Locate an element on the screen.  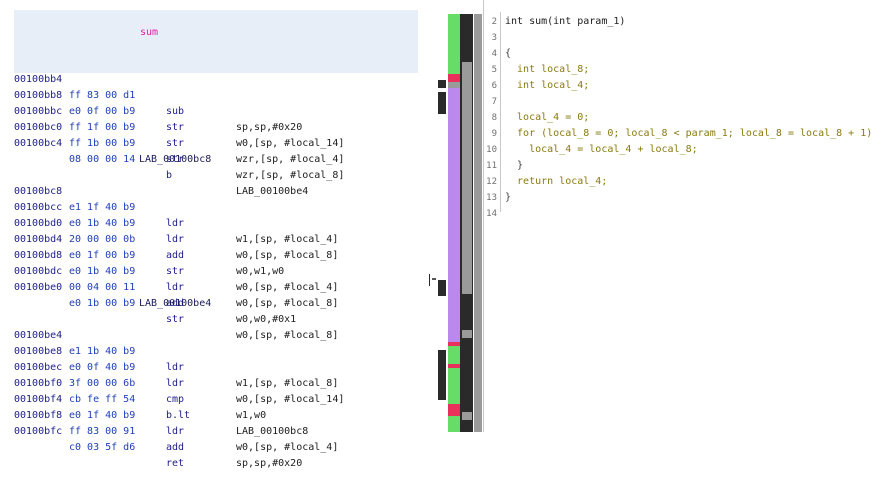
code-line: return local_4; is located at coordinates (556, 182).